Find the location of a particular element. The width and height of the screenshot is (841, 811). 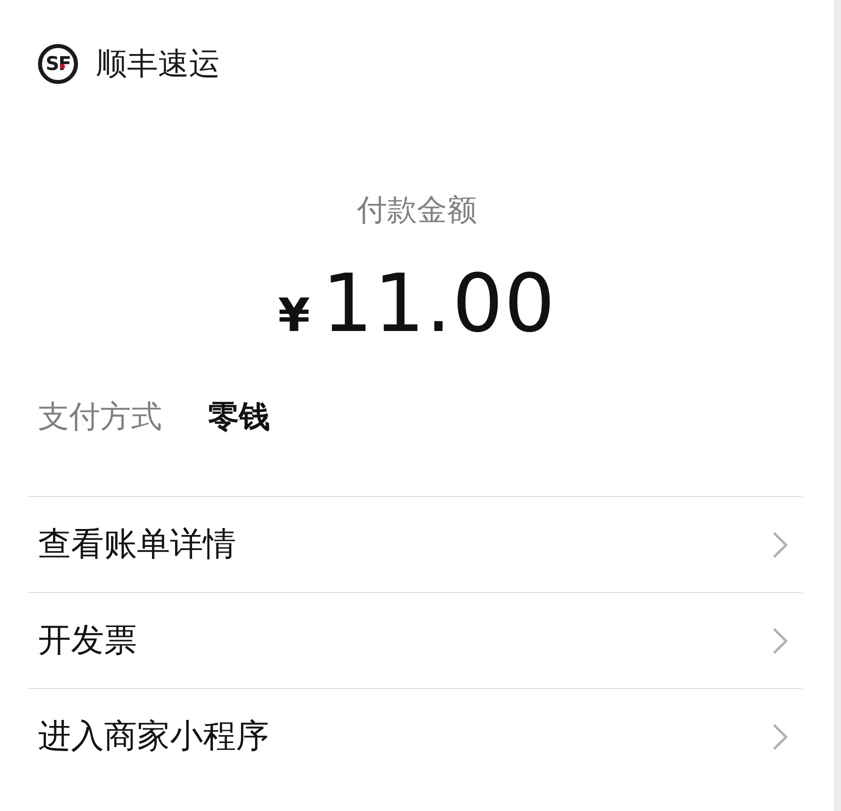

payment-label: 付款金额 is located at coordinates (417, 211).